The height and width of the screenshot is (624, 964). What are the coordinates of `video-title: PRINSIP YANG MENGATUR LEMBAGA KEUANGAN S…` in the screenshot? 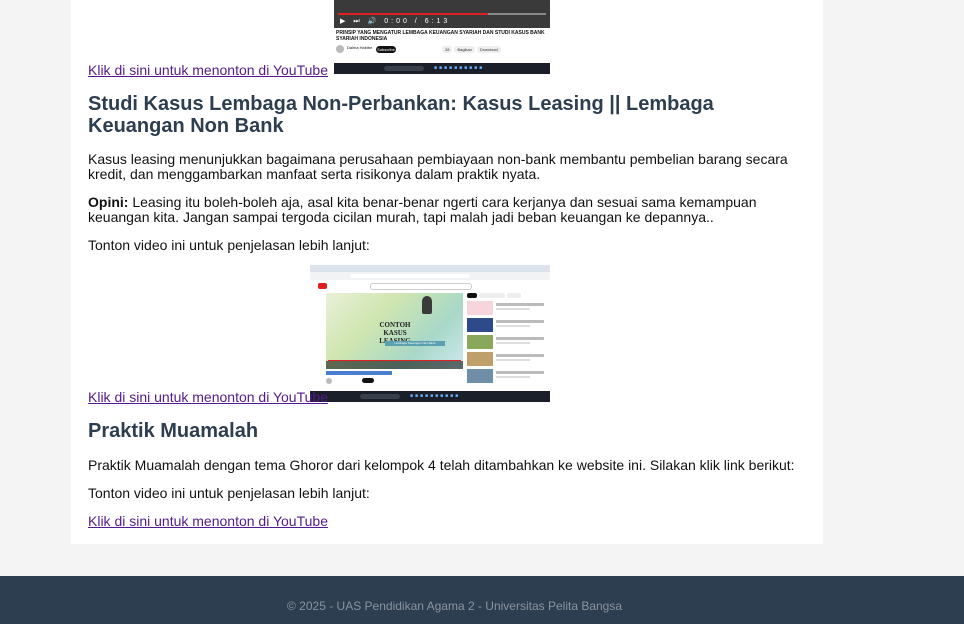 It's located at (440, 36).